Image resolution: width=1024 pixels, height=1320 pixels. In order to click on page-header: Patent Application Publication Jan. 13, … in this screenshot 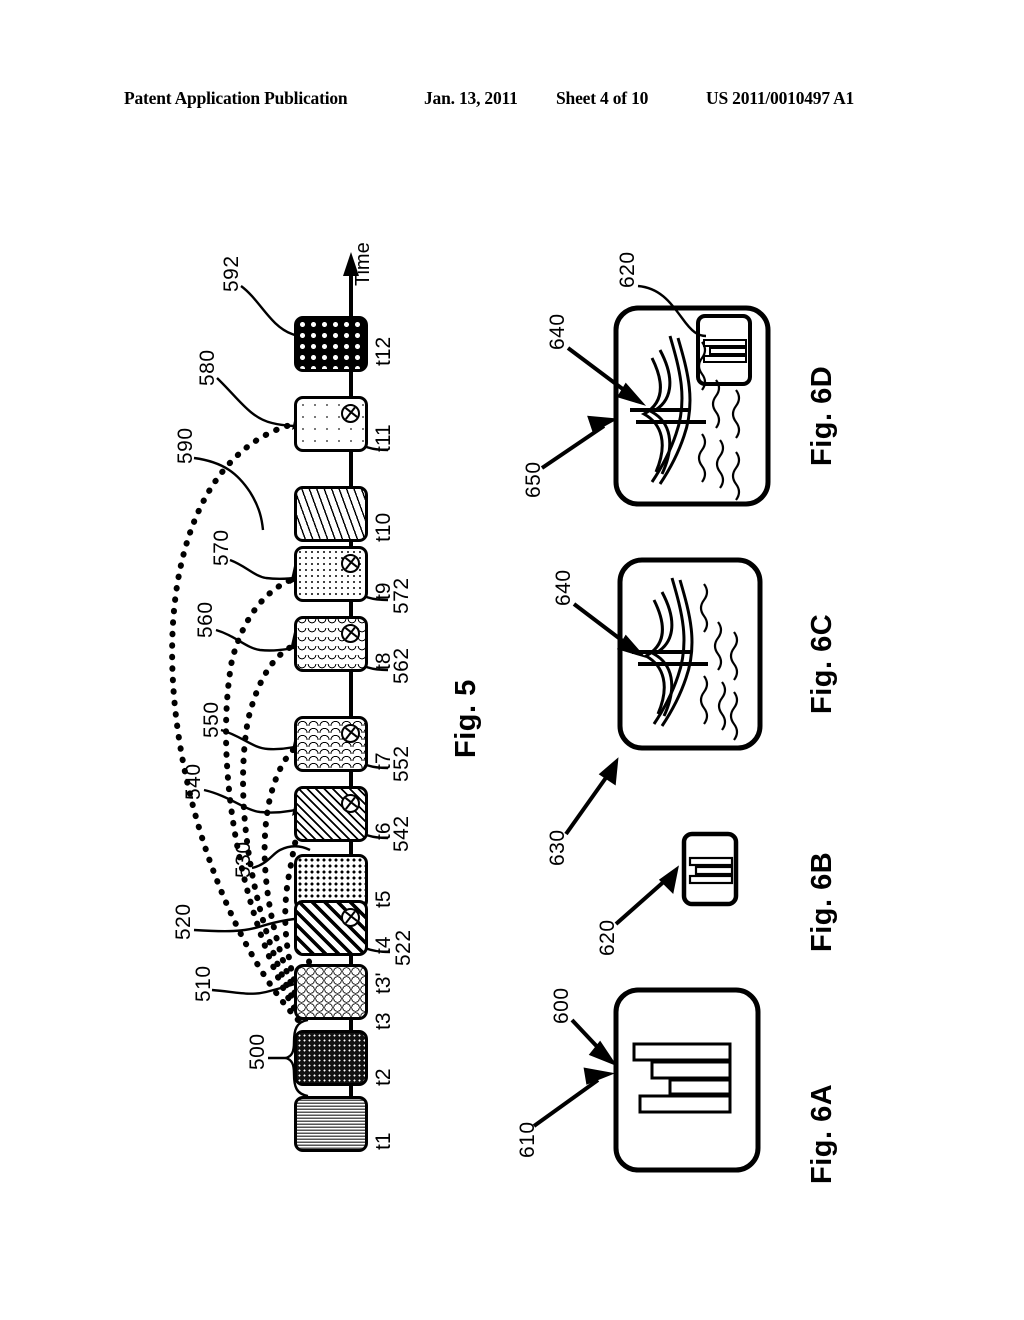, I will do `click(512, 104)`.